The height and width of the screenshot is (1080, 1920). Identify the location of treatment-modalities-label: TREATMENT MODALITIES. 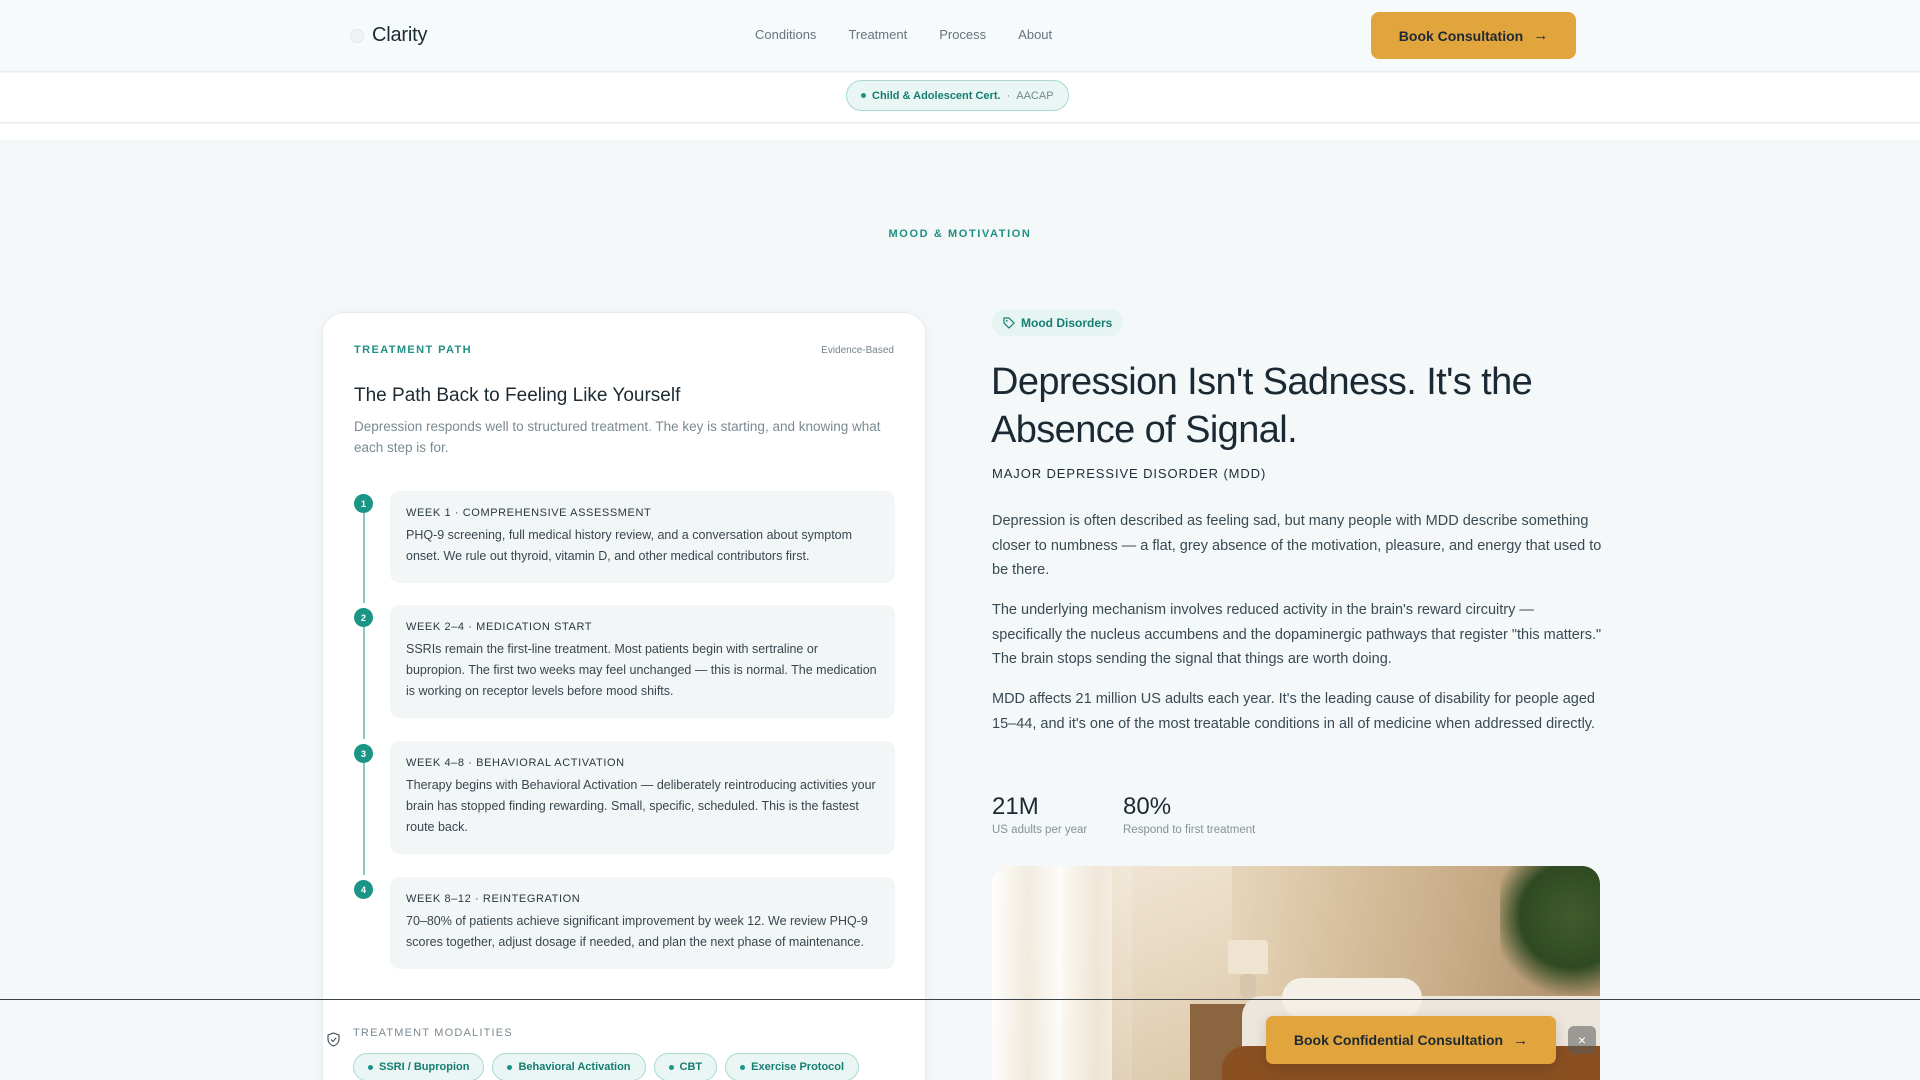
(433, 1033).